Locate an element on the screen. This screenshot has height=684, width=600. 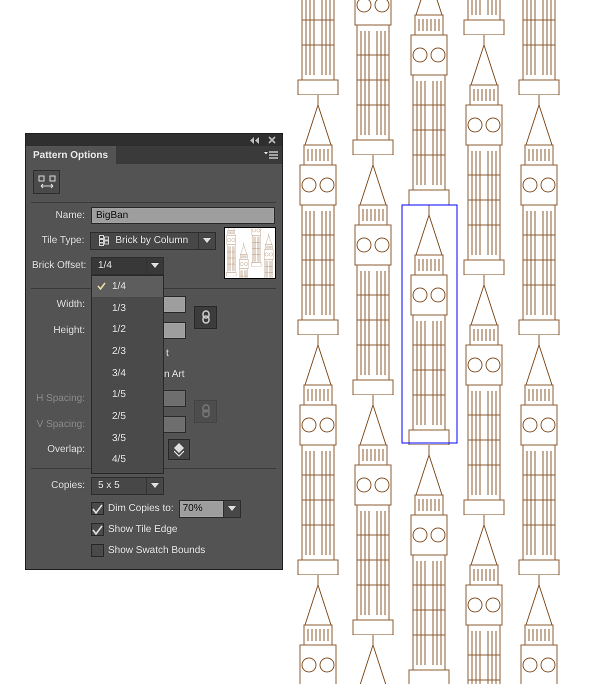
dim-percent-dropdown: 70% is located at coordinates (209, 509).